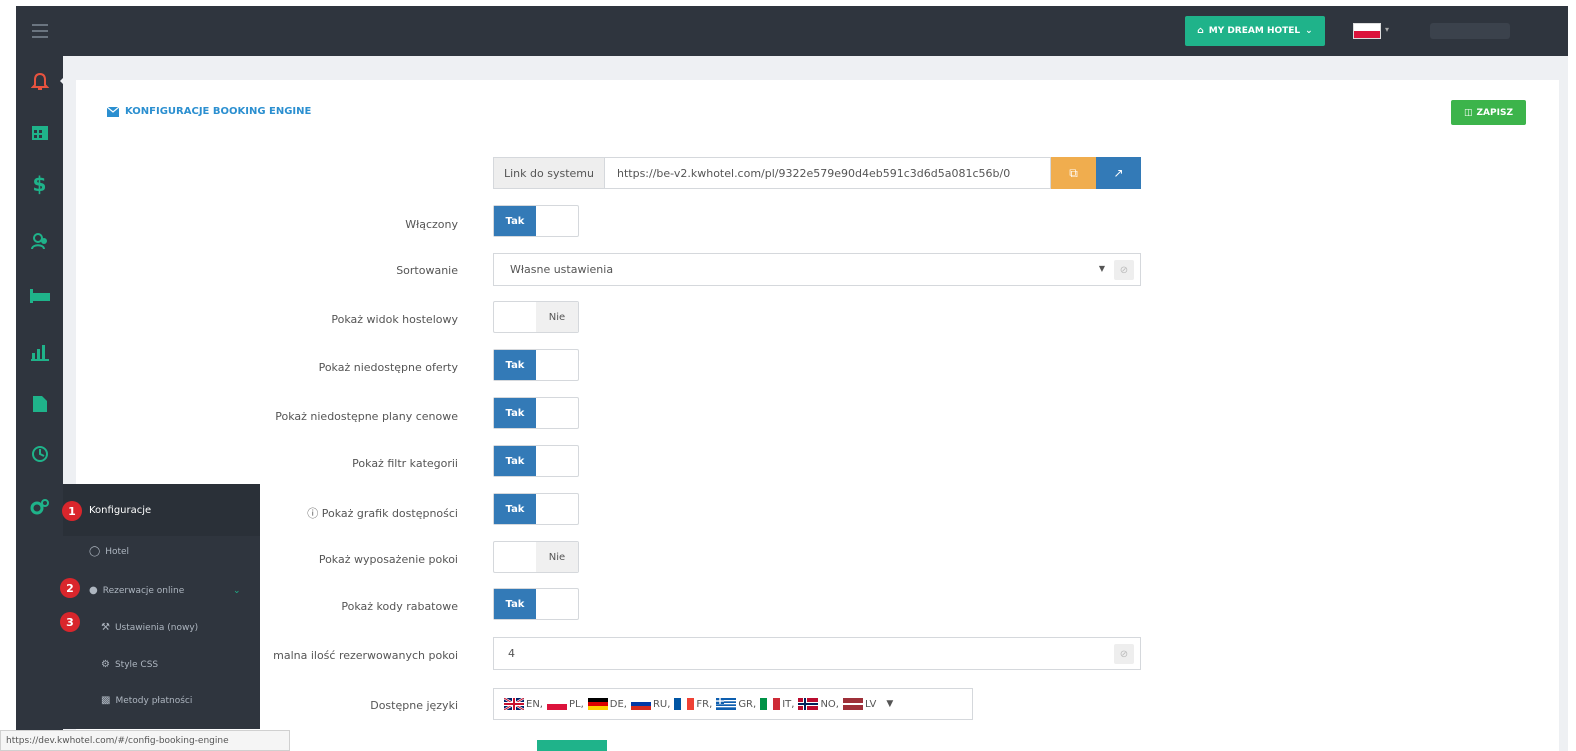 This screenshot has height=751, width=1576. I want to click on bar-chart-icon, so click(39, 352).